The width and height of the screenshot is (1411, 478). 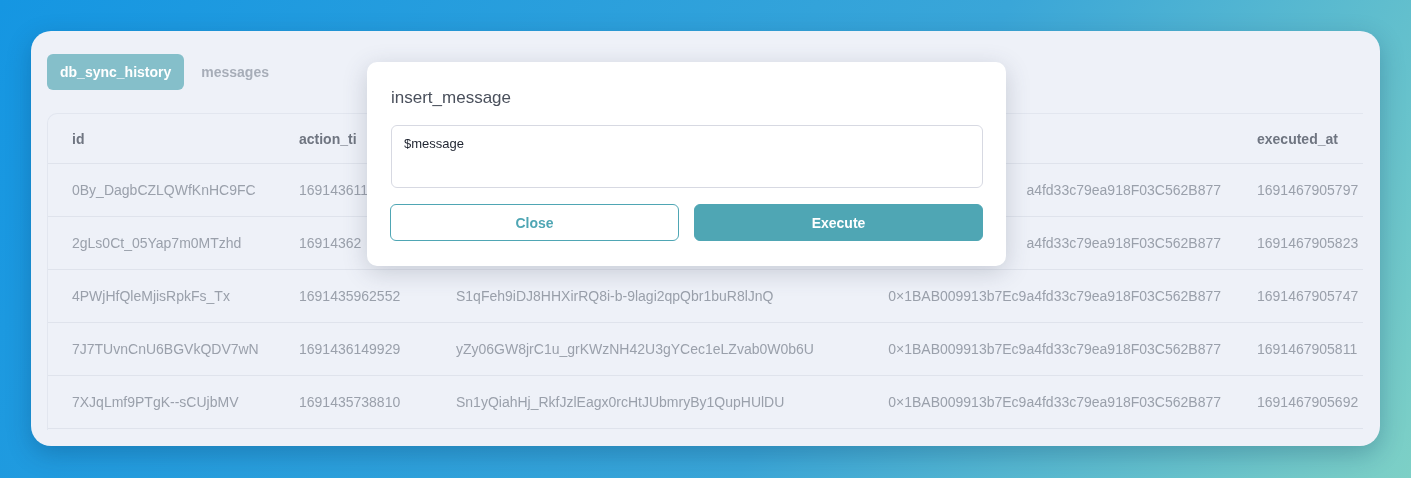 What do you see at coordinates (620, 402) in the screenshot?
I see `table-cell-text: Sn1yQiahHj_RkfJzlEagx0rcHtJUbmryBy1QupHUlDU` at bounding box center [620, 402].